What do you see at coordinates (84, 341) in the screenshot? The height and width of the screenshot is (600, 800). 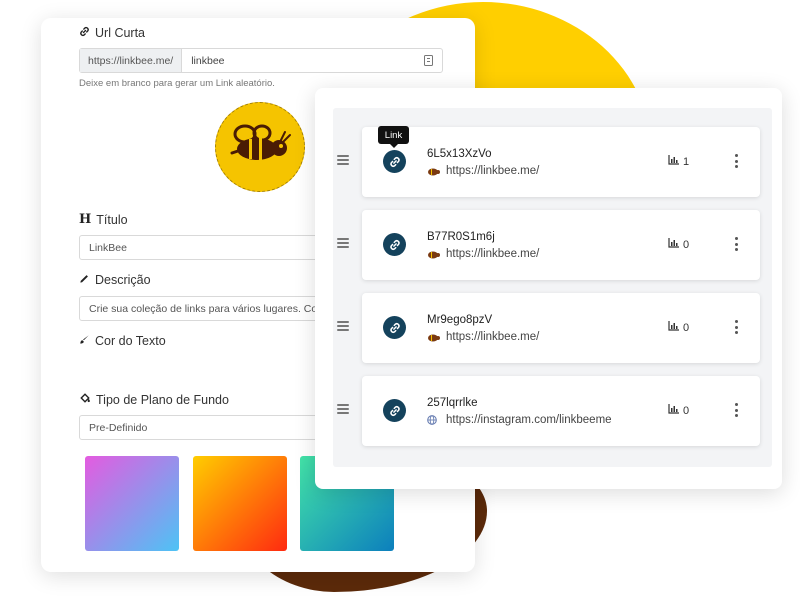 I see `paintbrush-icon` at bounding box center [84, 341].